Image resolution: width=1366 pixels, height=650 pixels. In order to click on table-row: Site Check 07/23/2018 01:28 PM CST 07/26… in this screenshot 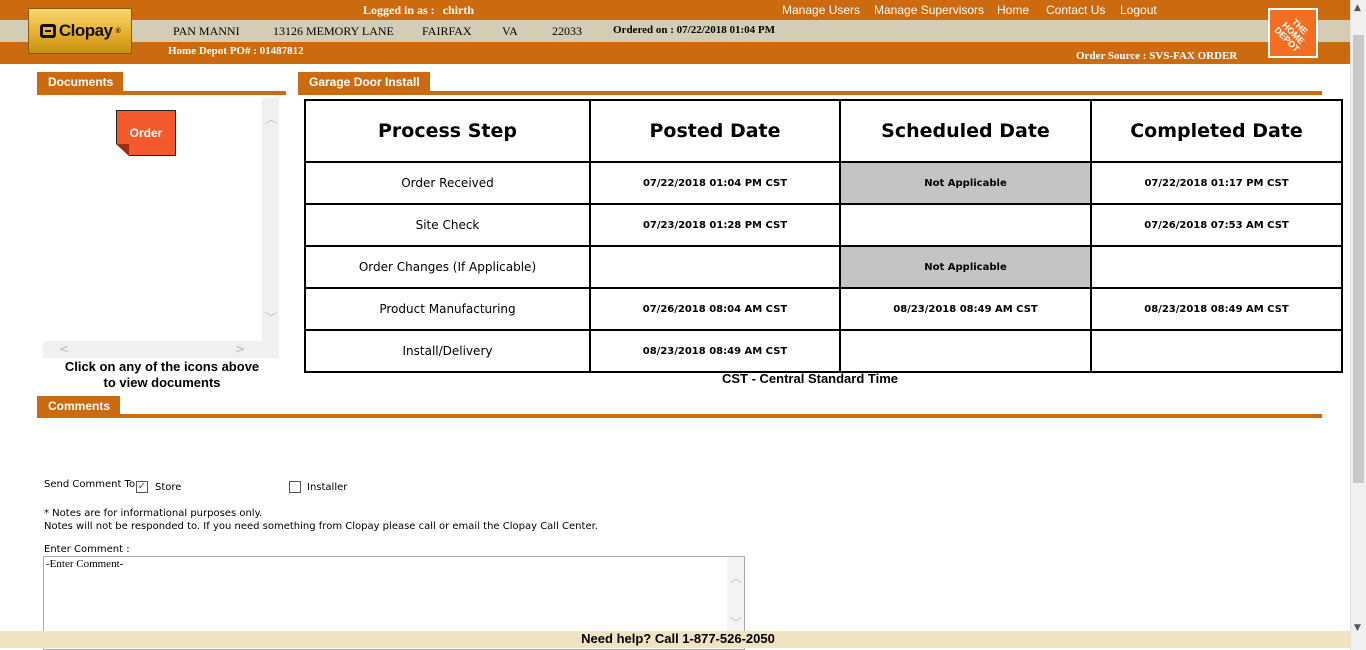, I will do `click(823, 225)`.